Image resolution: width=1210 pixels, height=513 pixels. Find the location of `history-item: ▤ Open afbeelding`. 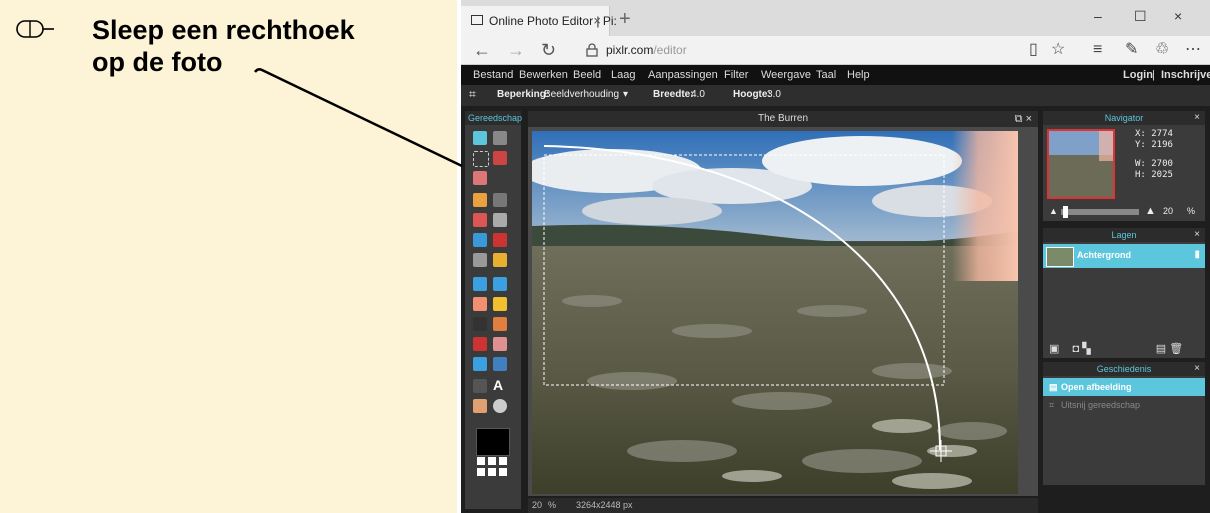

history-item: ▤ Open afbeelding is located at coordinates (1124, 387).